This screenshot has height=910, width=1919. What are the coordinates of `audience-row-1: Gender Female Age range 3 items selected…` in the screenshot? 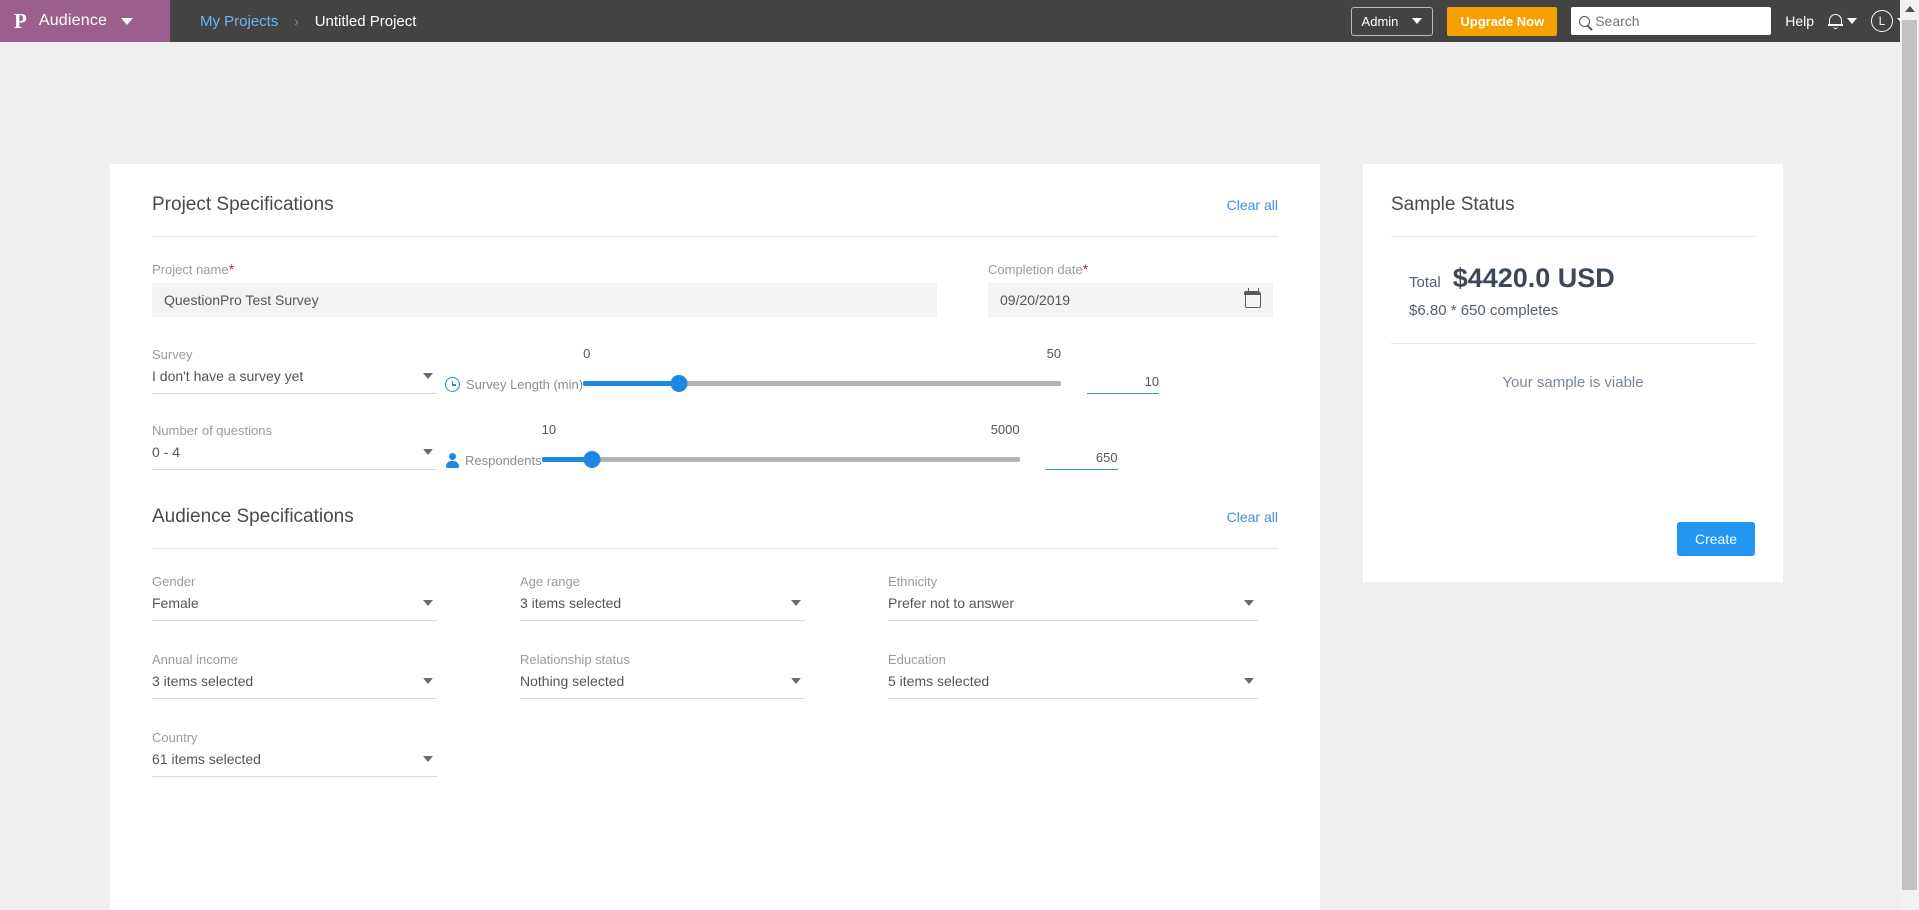 It's located at (715, 597).